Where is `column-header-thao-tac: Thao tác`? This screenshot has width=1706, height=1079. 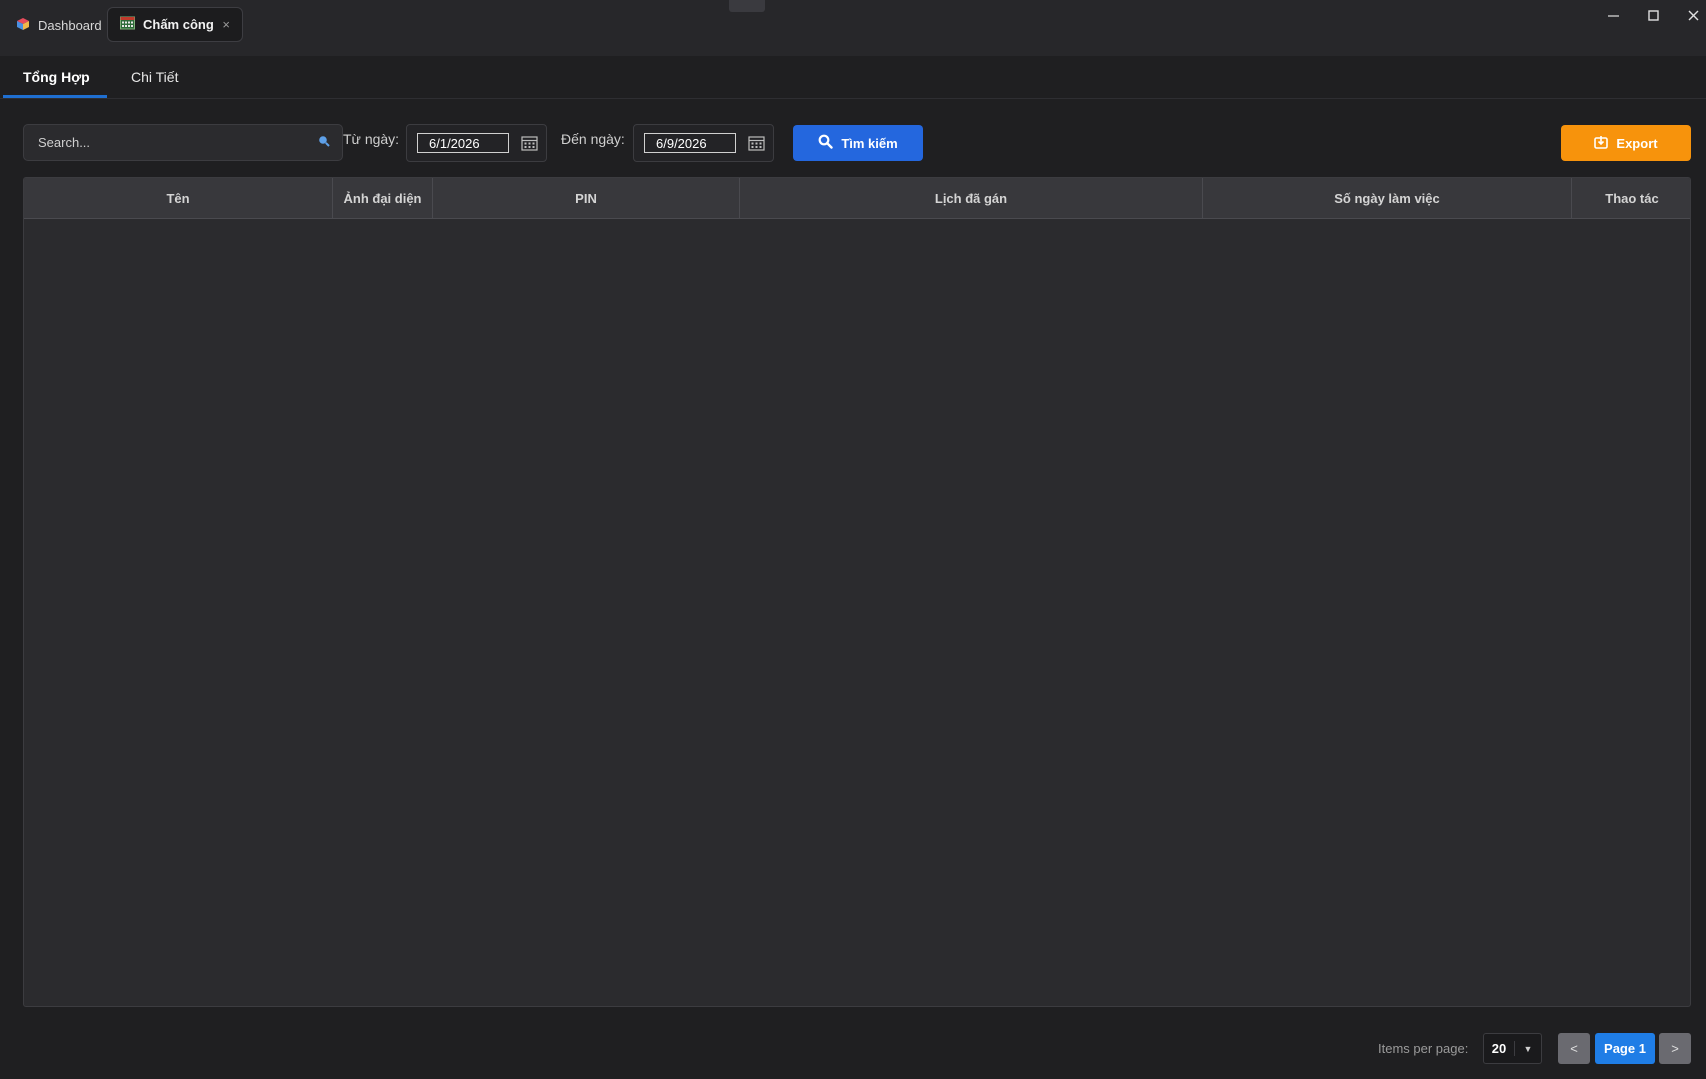 column-header-thao-tac: Thao tác is located at coordinates (1631, 198).